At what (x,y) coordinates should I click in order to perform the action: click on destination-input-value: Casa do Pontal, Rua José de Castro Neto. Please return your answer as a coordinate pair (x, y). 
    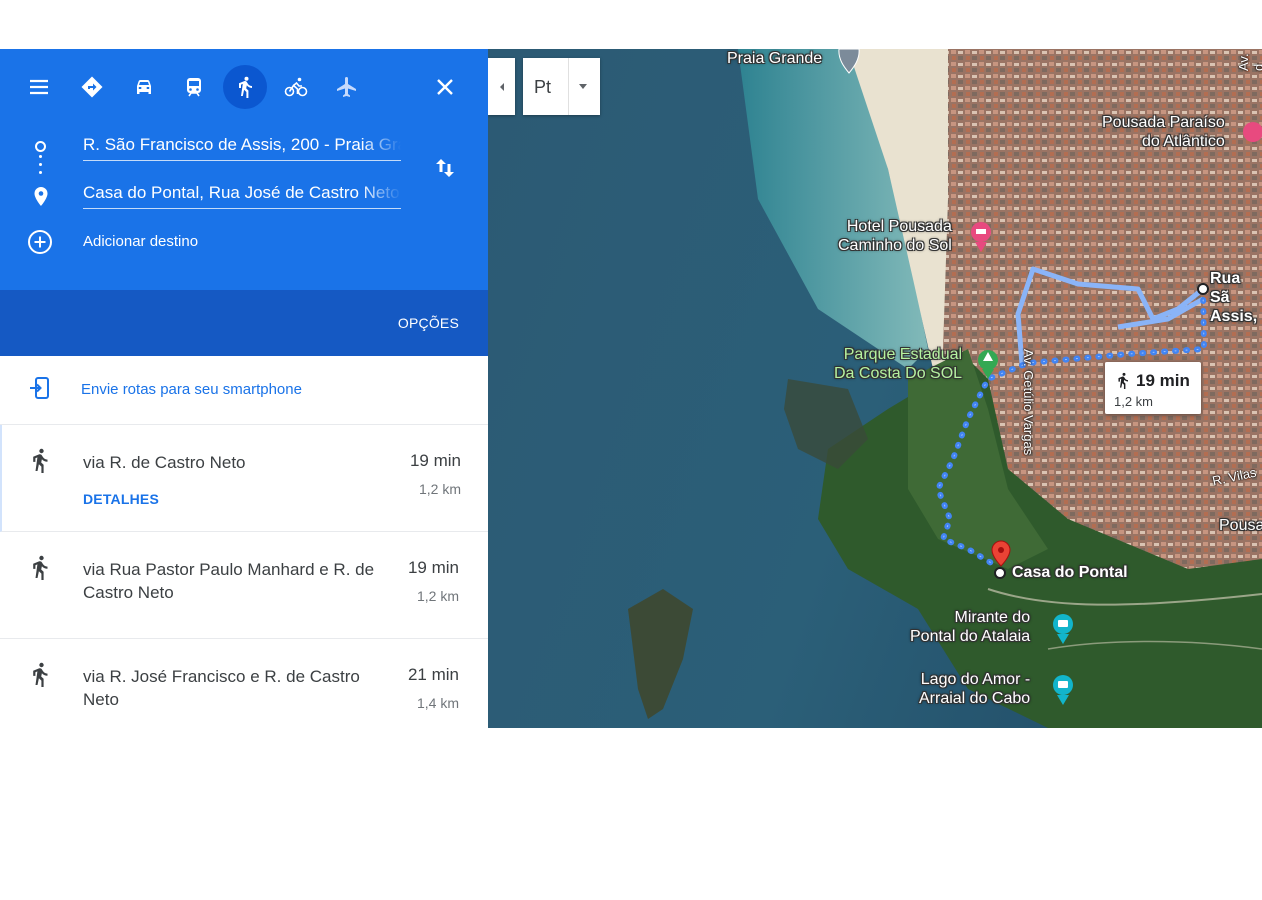
    Looking at the image, I should click on (241, 192).